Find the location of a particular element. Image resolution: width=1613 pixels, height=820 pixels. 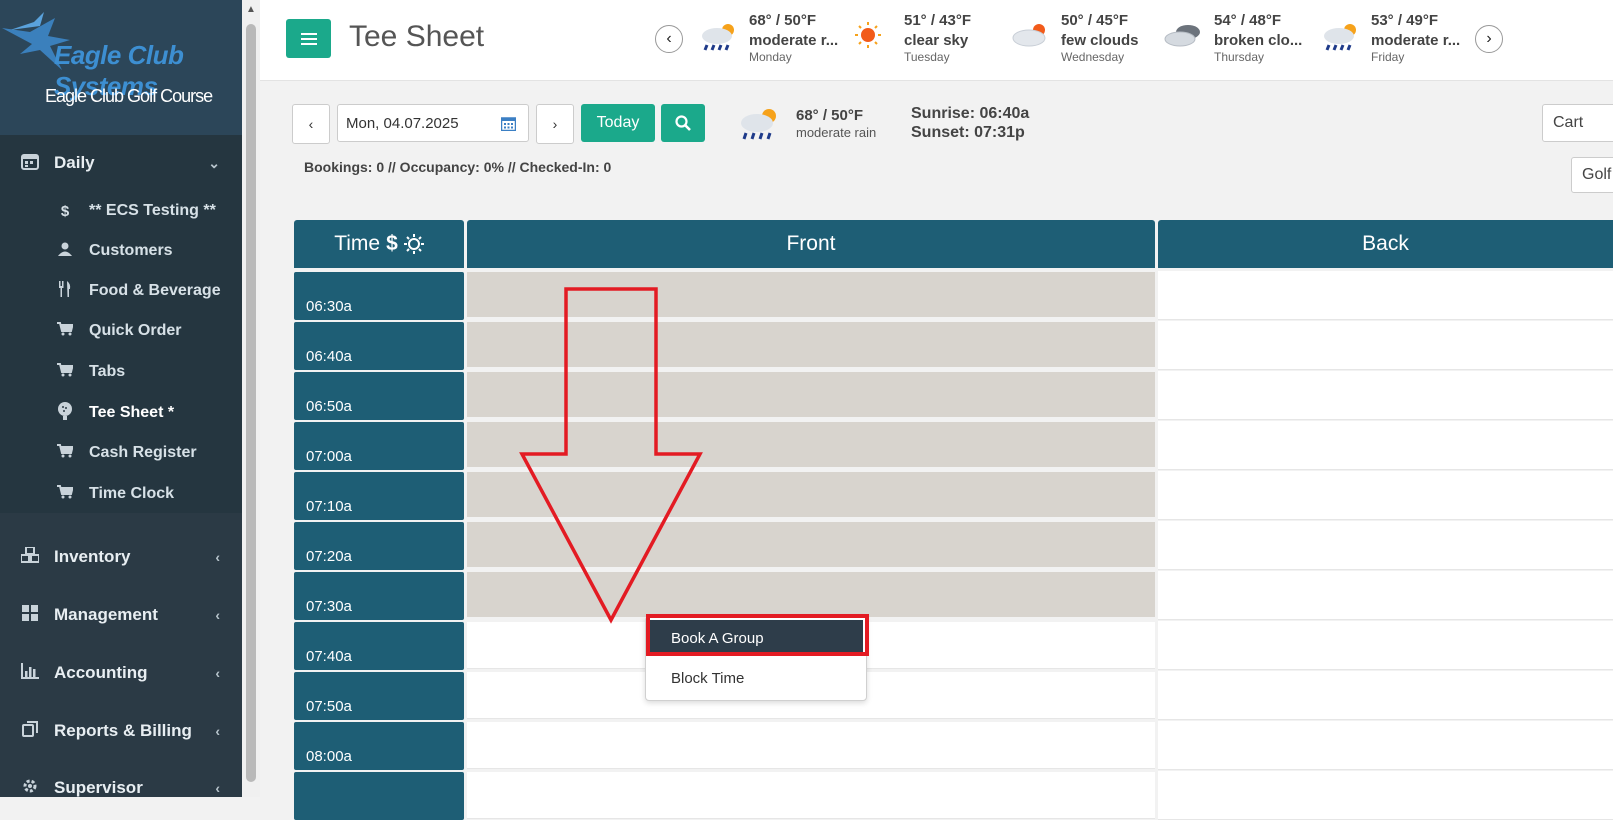

sun-icon is located at coordinates (413, 244).